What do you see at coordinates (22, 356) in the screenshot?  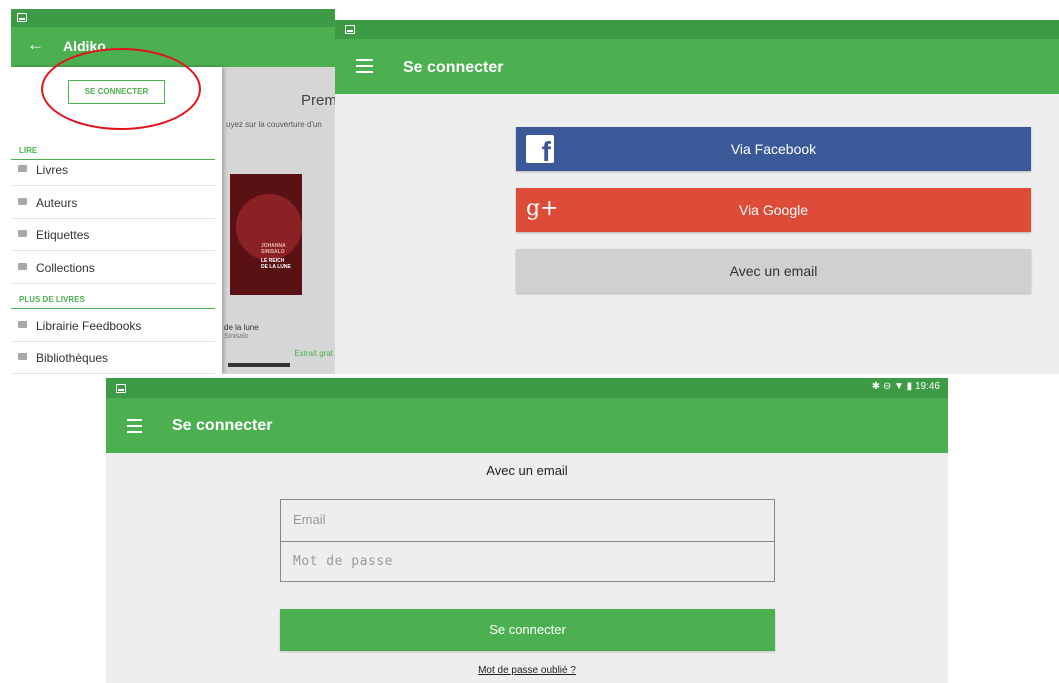 I see `library-icon` at bounding box center [22, 356].